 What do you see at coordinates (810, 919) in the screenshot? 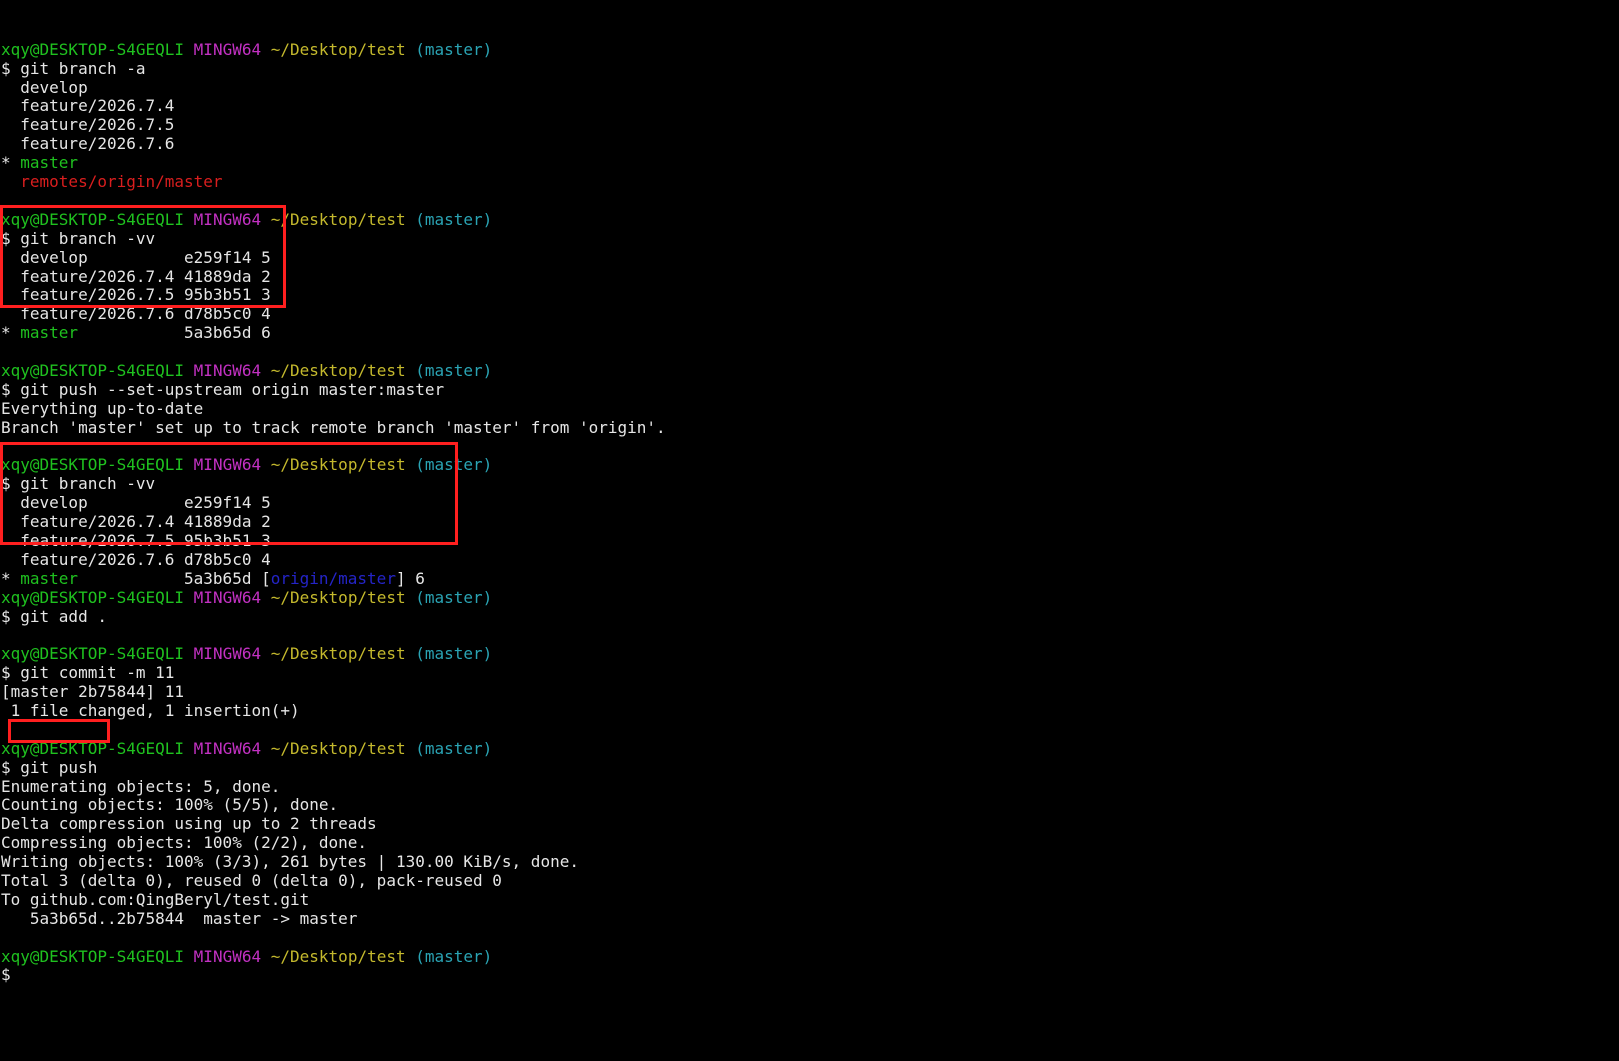
I see `terminal-line: 5a3b65d..2b75844 master -> master` at bounding box center [810, 919].